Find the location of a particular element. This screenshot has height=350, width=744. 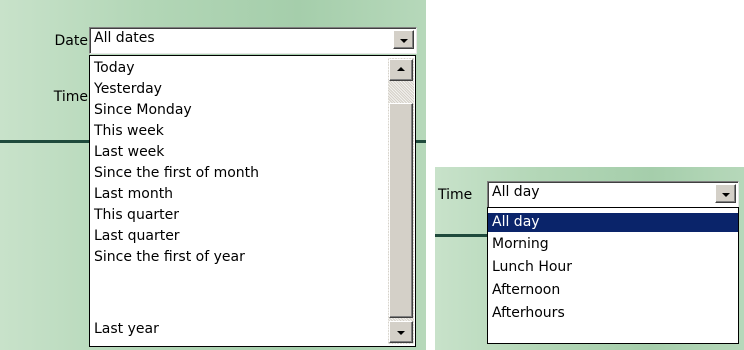

list-item: Lunch Hour is located at coordinates (530, 267).